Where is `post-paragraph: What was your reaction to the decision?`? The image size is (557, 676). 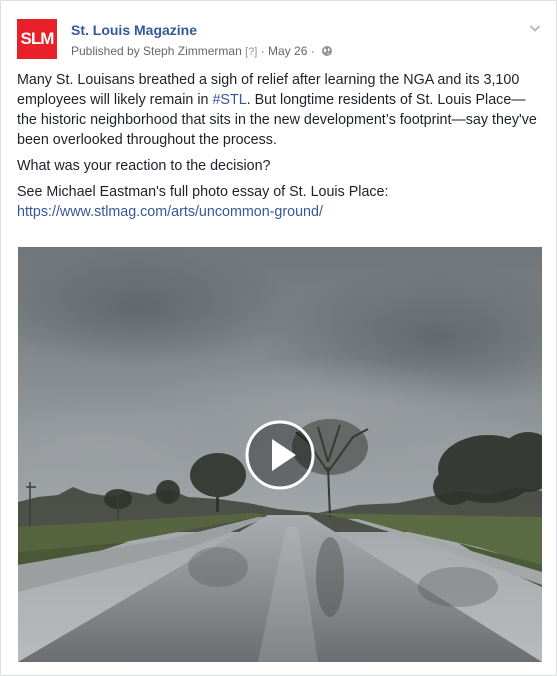
post-paragraph: What was your reaction to the decision? is located at coordinates (144, 166).